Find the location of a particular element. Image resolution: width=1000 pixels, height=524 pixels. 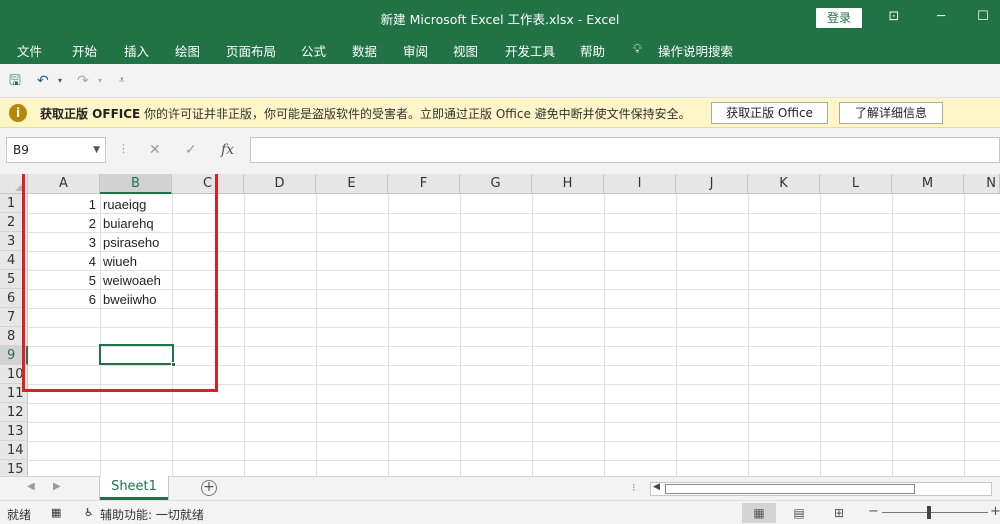

column-header-g: G is located at coordinates (496, 184).